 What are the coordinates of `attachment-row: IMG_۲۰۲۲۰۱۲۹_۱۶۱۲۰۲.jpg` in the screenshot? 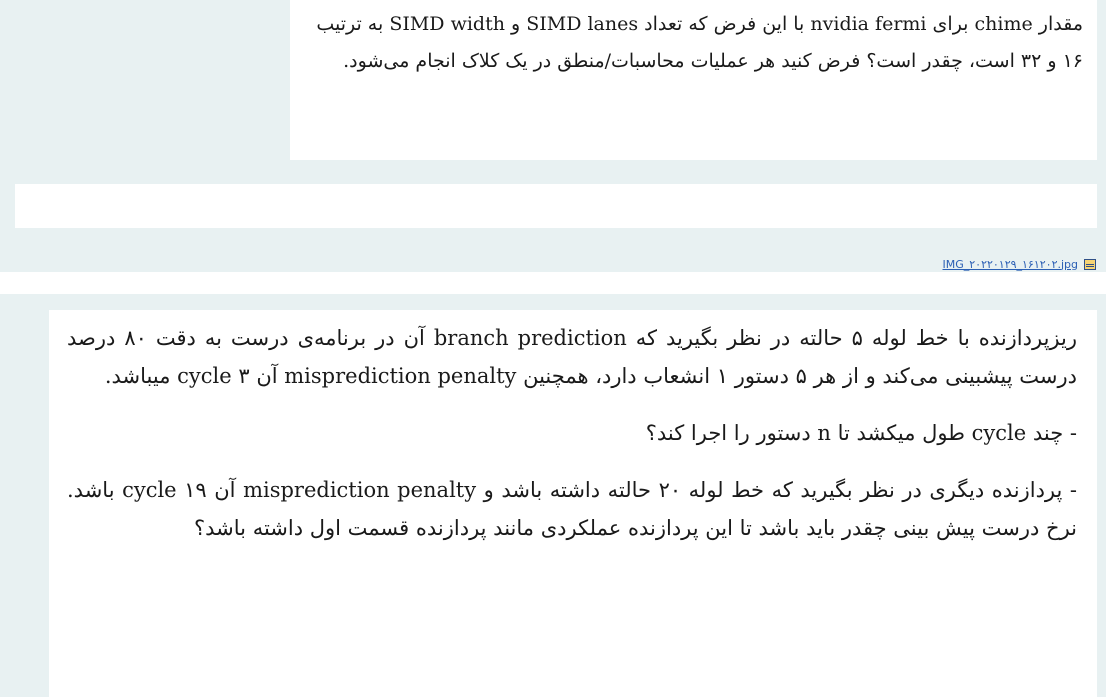 It's located at (1019, 264).